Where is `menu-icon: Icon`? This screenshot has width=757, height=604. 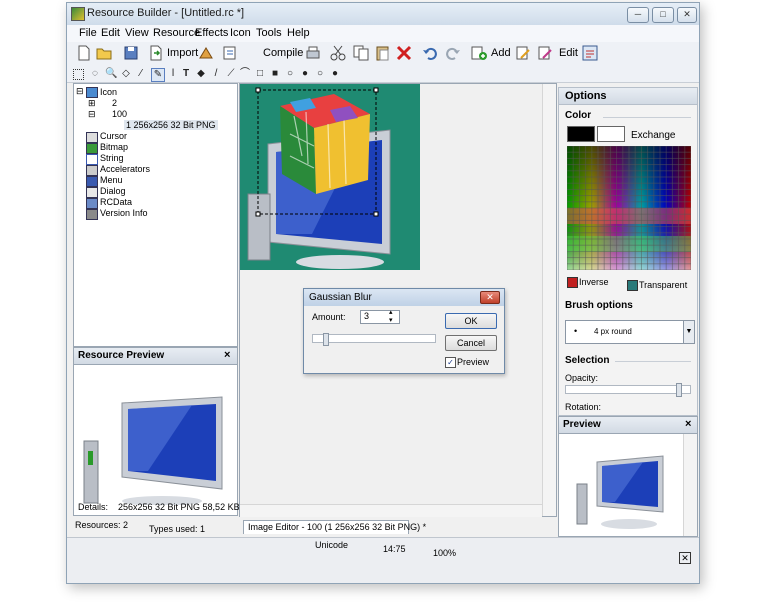 menu-icon: Icon is located at coordinates (240, 33).